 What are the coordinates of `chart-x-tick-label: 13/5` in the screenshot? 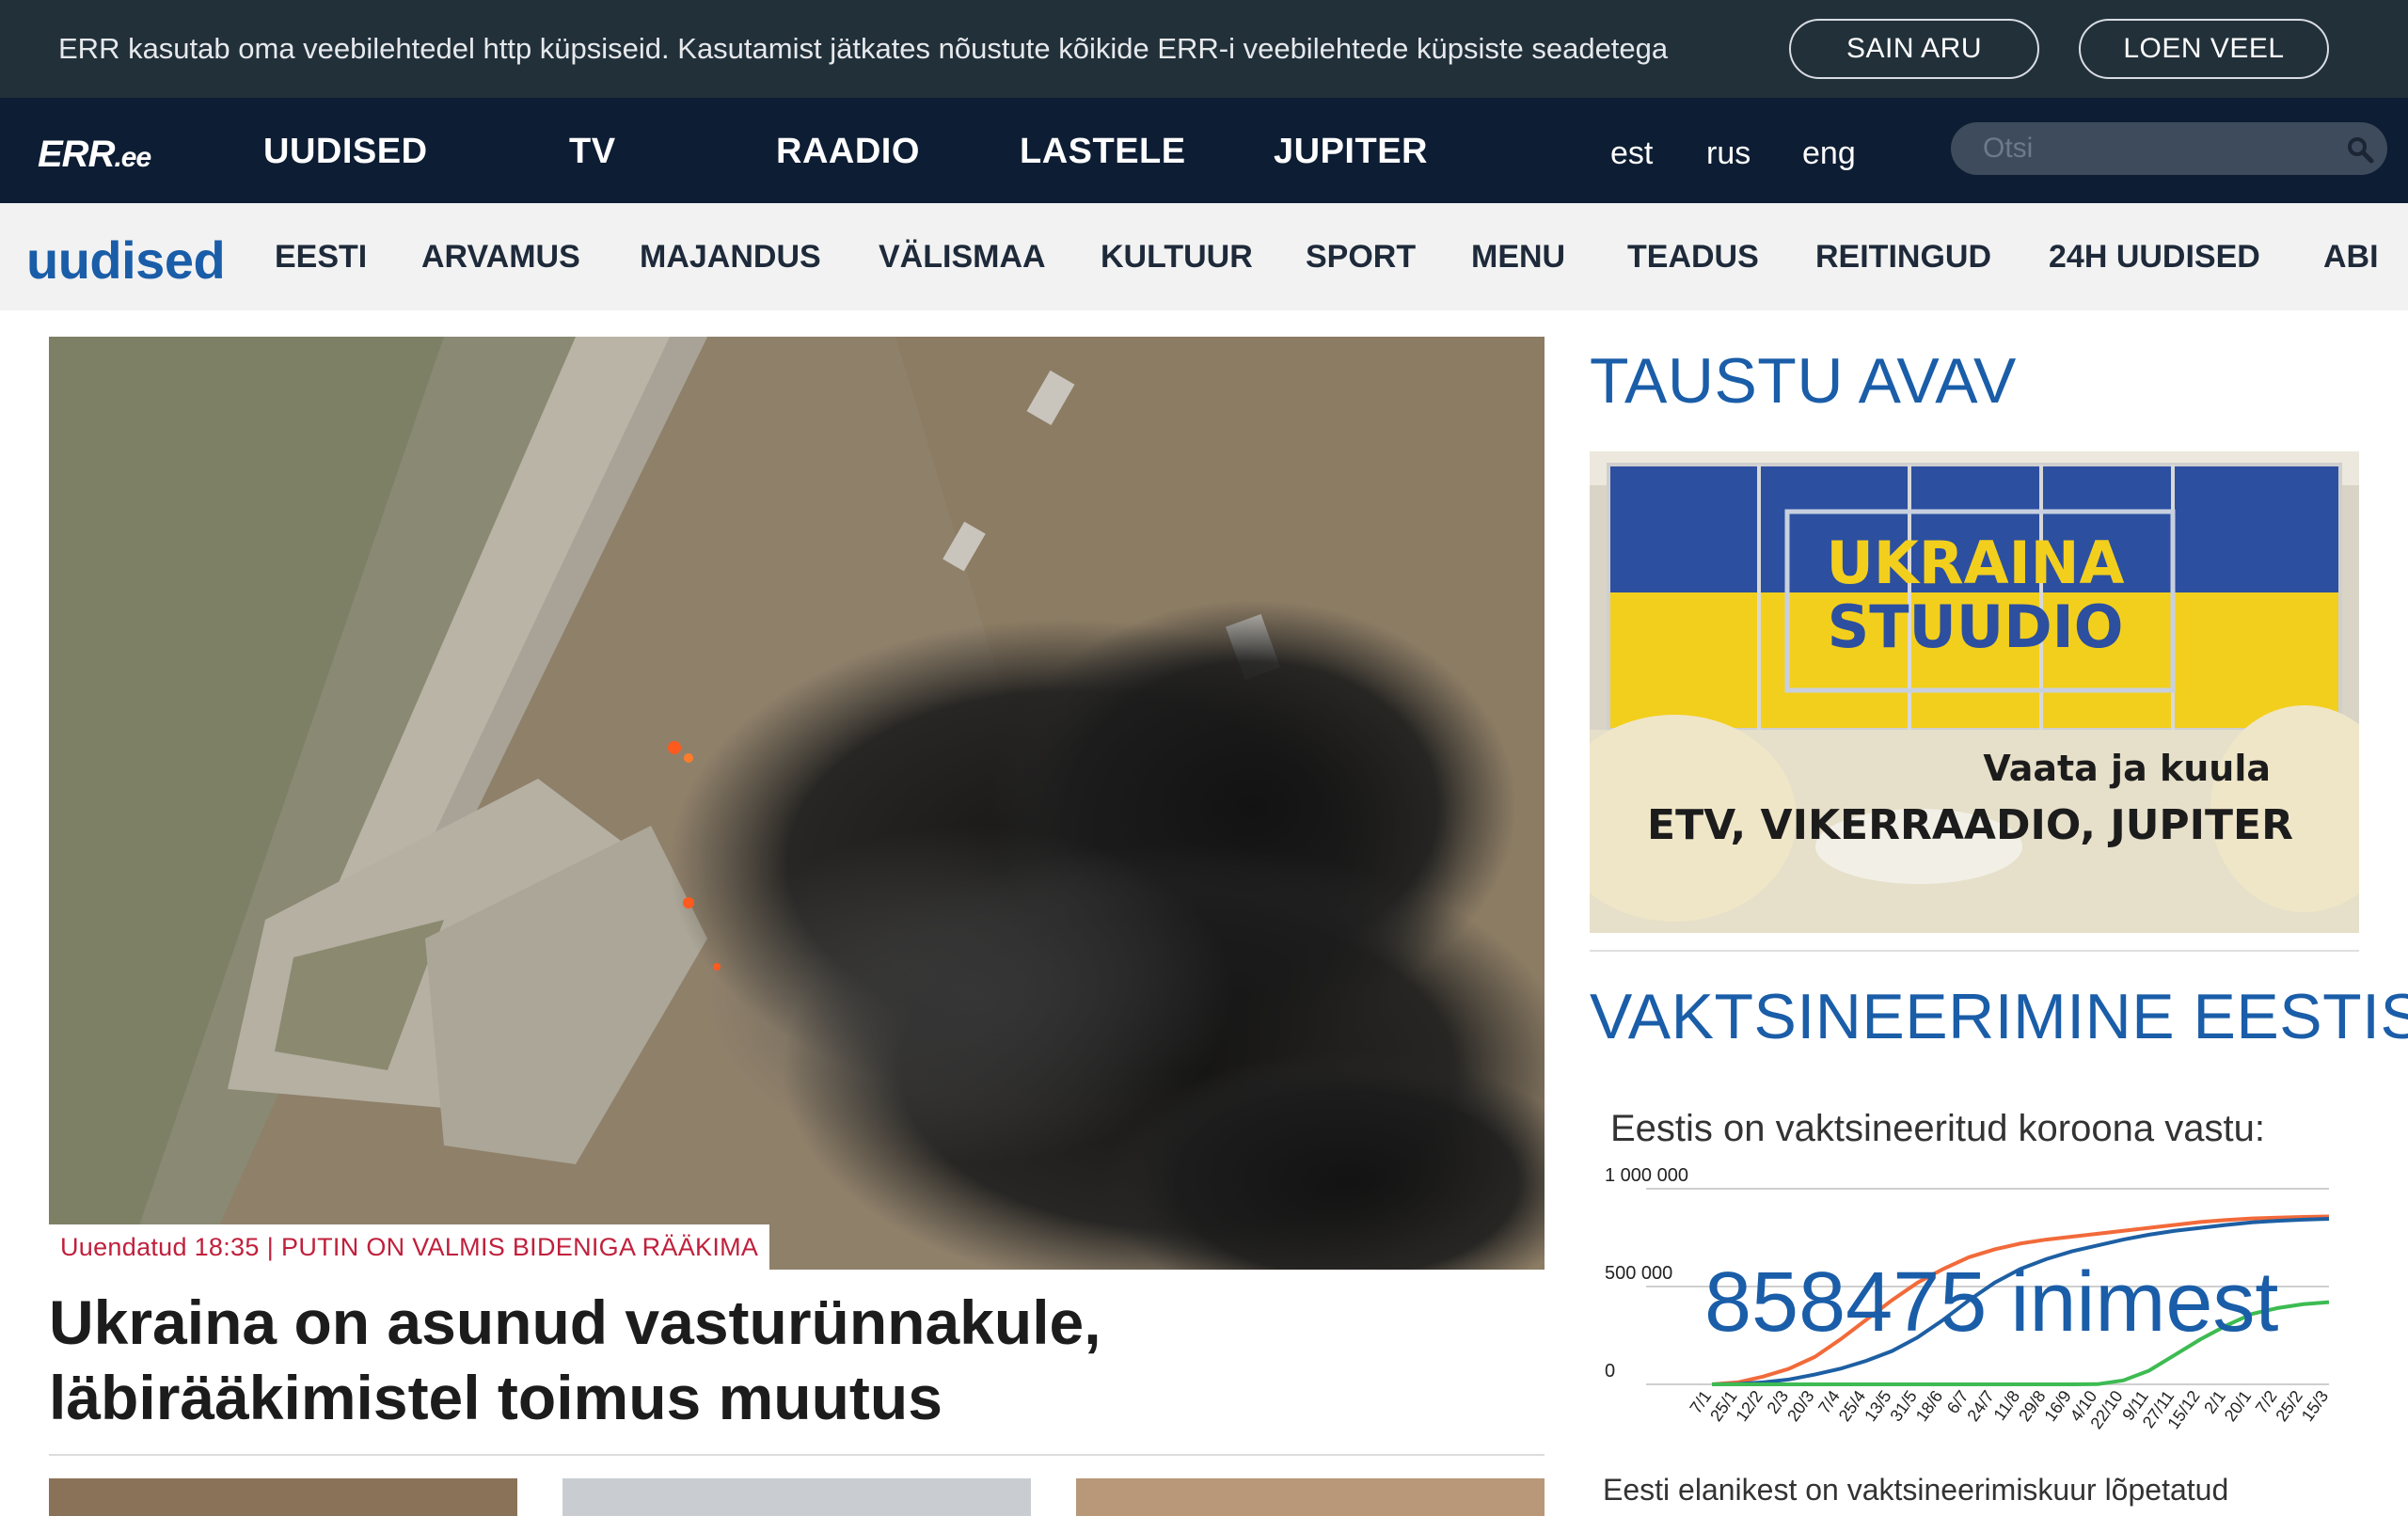 It's located at (1878, 1406).